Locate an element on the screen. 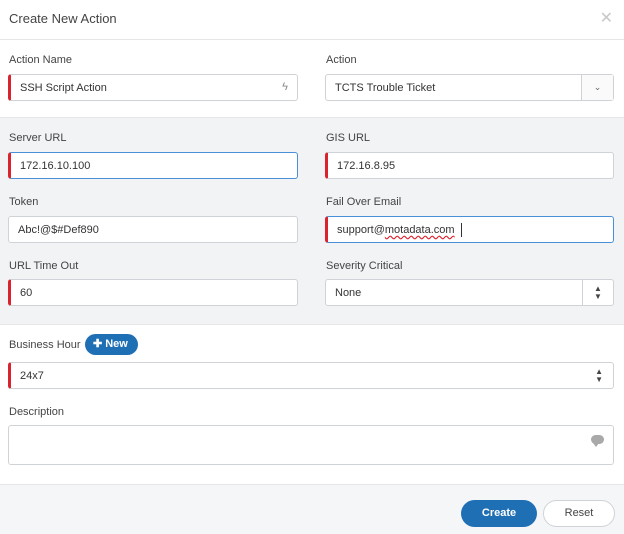 The width and height of the screenshot is (624, 534). action-select: TCTS Trouble Ticket ⌄ is located at coordinates (469, 87).